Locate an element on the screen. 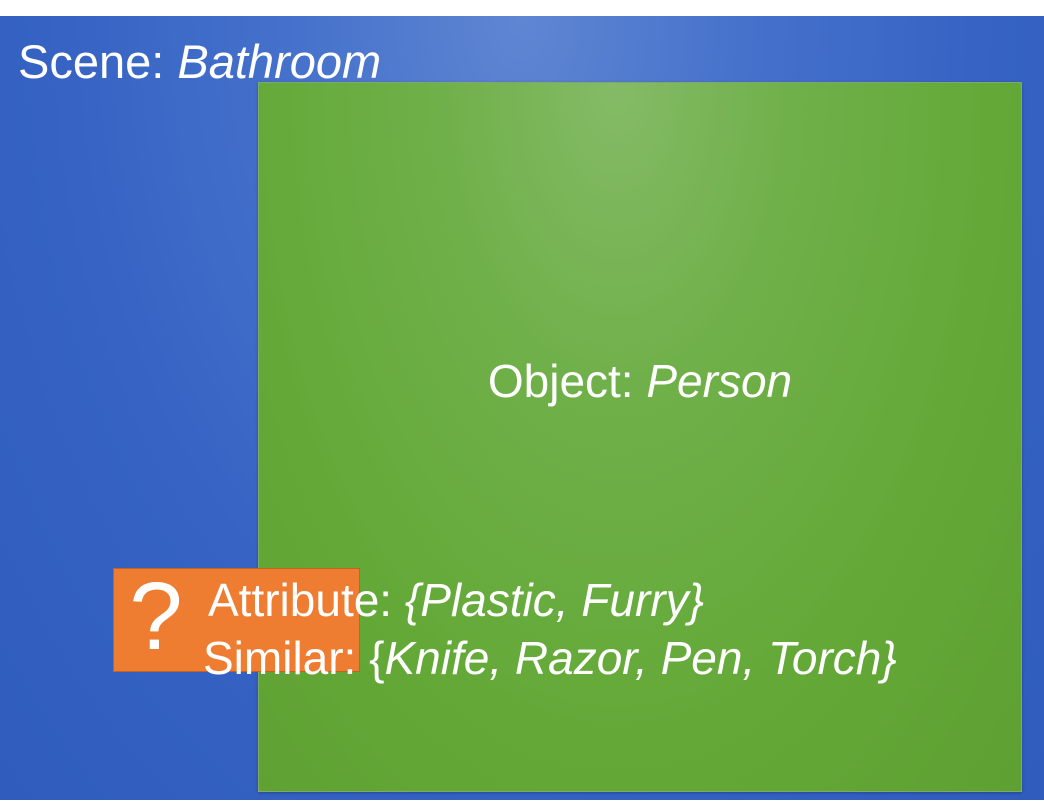  object-label: Object: Person is located at coordinates (640, 381).